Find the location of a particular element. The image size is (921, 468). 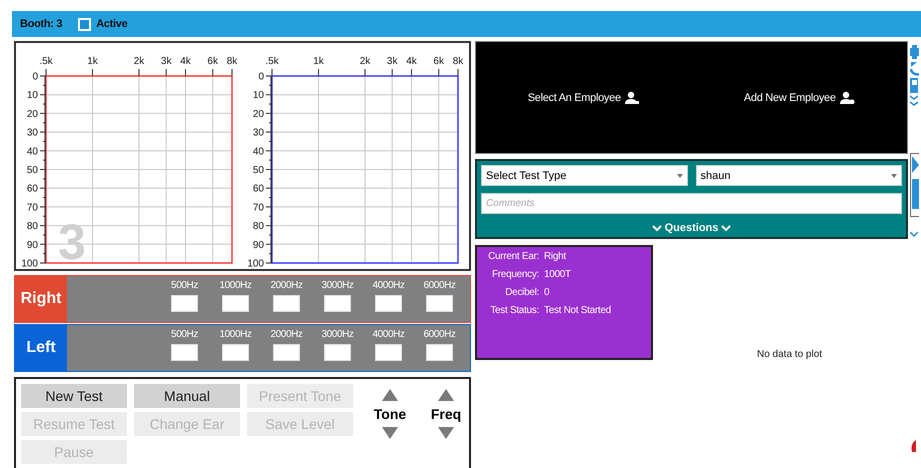

status-label: Frequency: is located at coordinates (514, 274).